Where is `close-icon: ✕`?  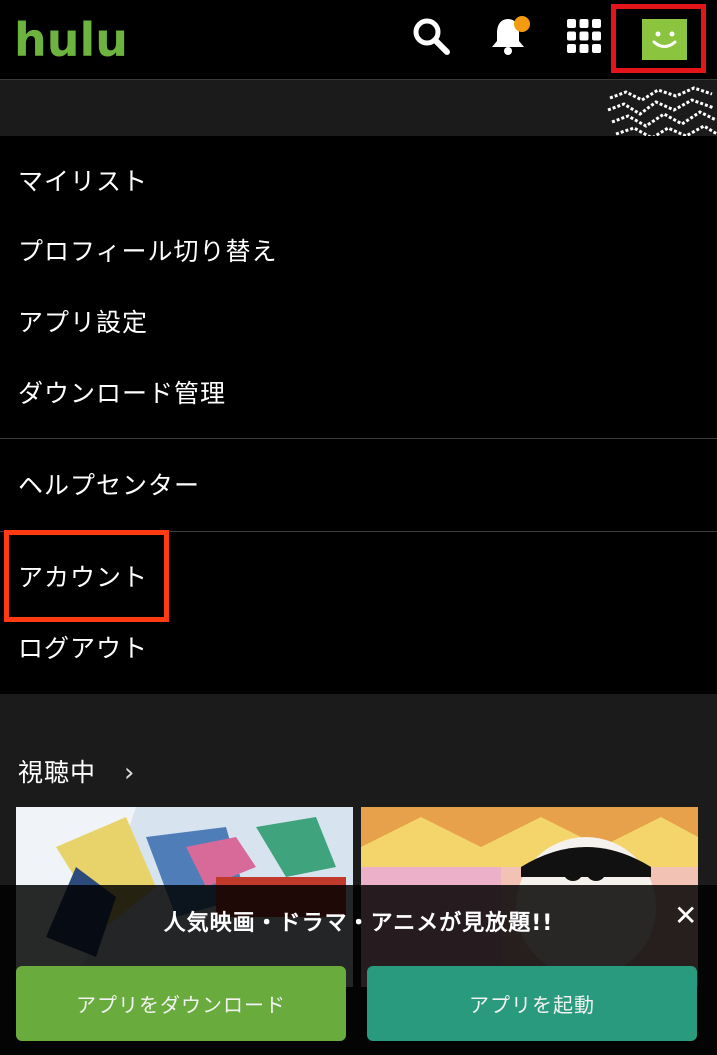
close-icon: ✕ is located at coordinates (685, 915).